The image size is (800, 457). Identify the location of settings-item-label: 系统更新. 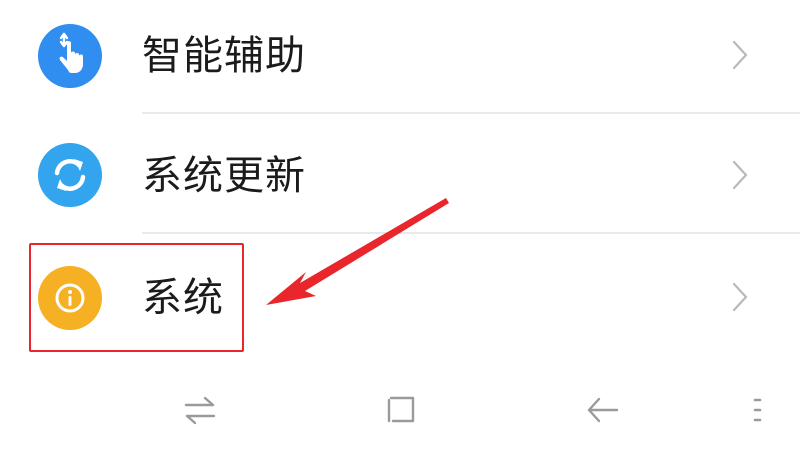
(224, 176).